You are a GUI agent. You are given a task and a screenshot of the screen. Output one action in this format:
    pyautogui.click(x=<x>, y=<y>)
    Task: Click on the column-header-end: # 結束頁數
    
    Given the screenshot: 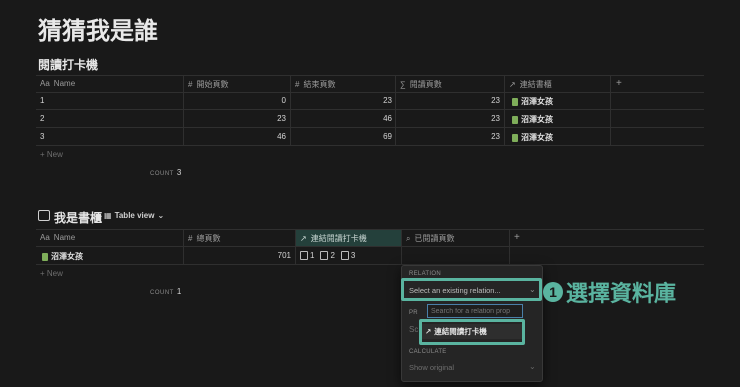 What is the action you would take?
    pyautogui.click(x=315, y=84)
    